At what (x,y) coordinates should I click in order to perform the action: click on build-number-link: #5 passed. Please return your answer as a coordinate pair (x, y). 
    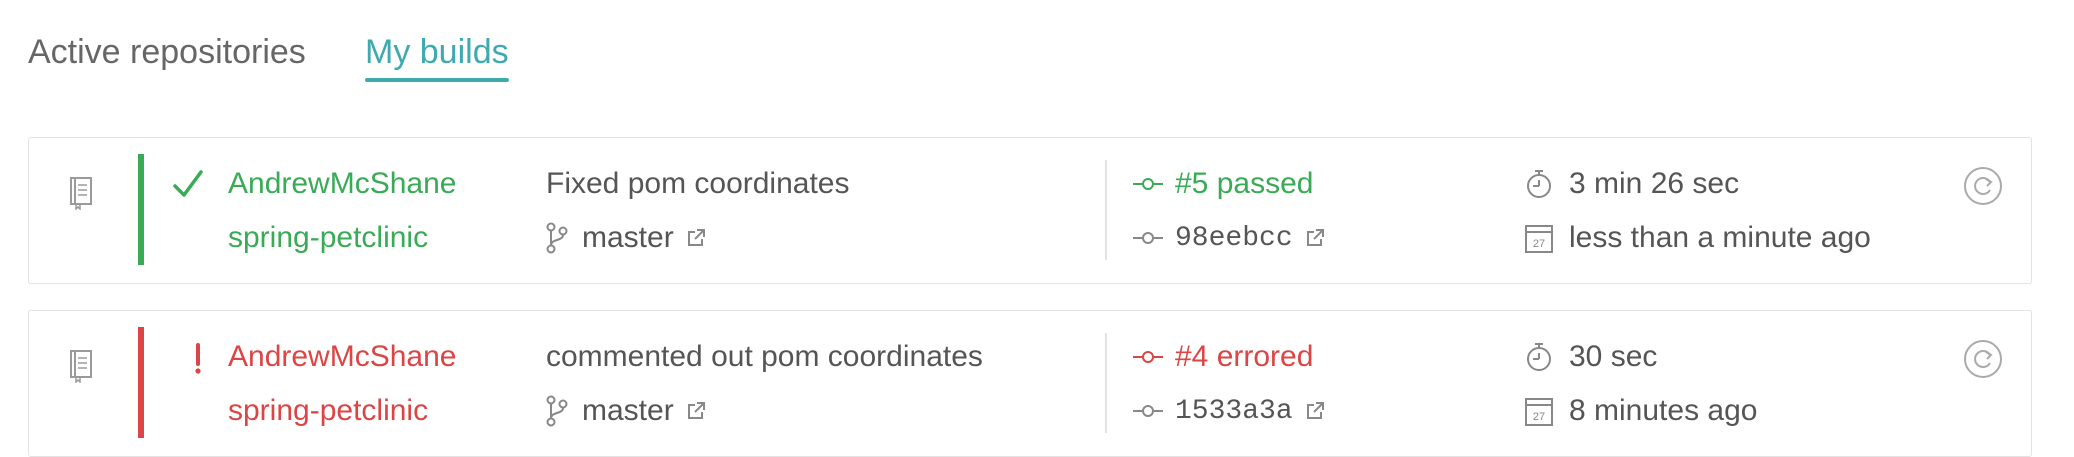
    Looking at the image, I should click on (1223, 184).